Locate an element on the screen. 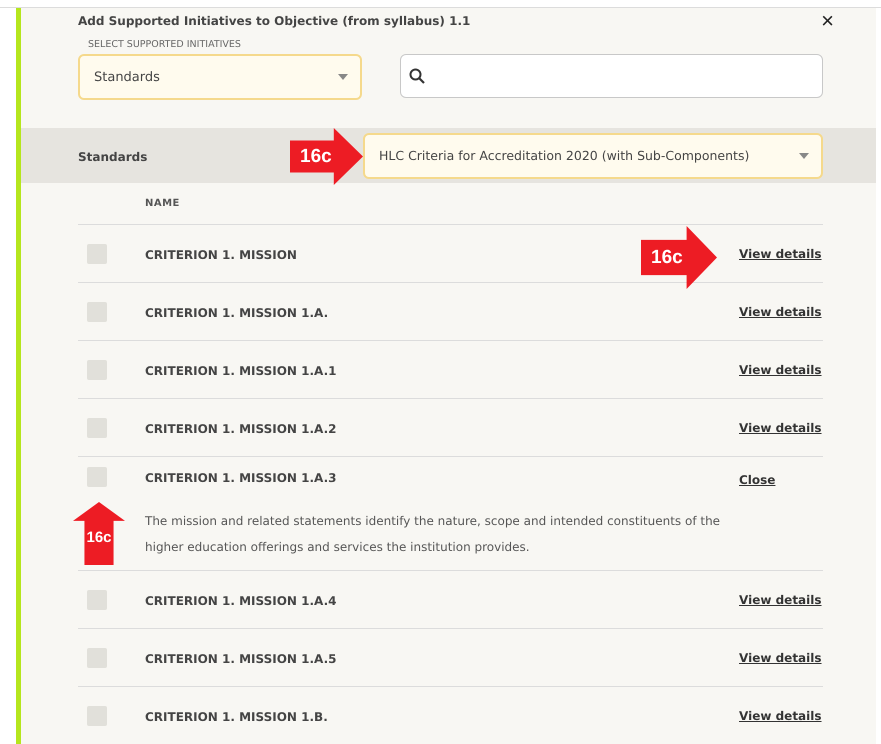  close-button: × is located at coordinates (827, 21).